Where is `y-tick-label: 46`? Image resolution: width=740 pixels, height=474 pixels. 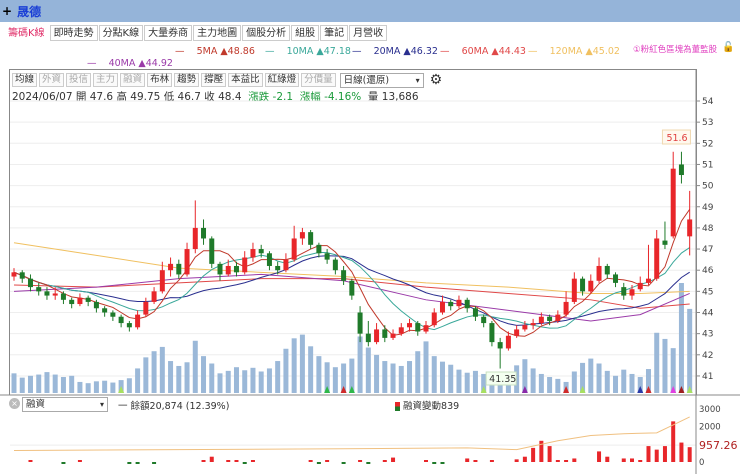 y-tick-label: 46 is located at coordinates (708, 271).